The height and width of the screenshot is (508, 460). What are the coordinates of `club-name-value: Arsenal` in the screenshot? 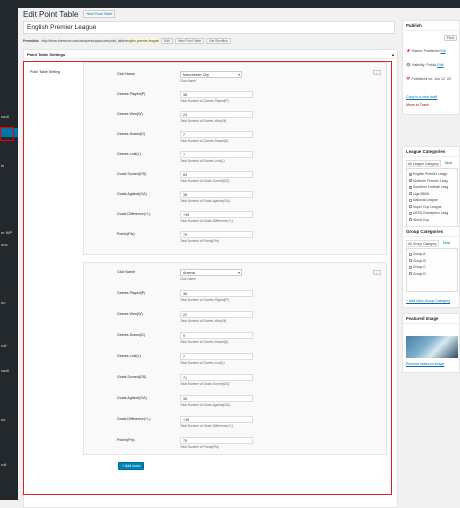 It's located at (189, 273).